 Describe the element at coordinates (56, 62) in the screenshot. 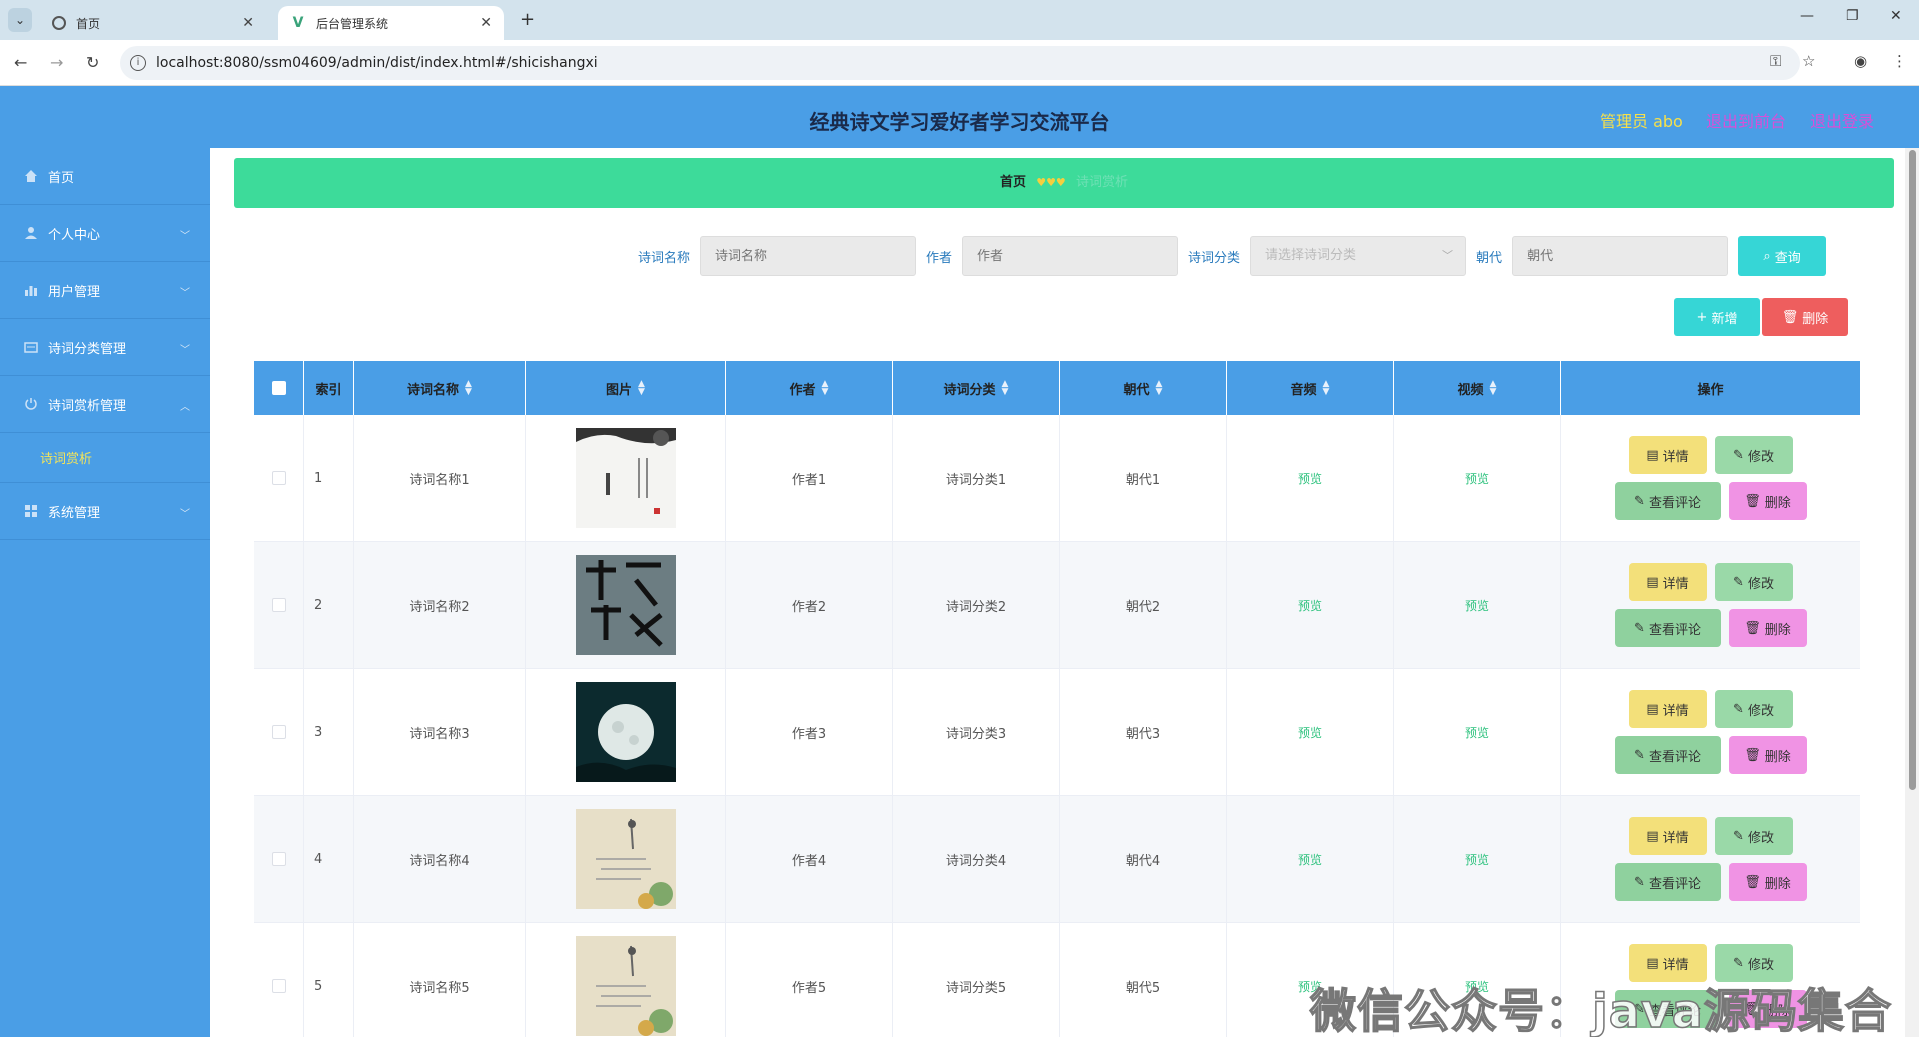

I see `forward-icon: →` at that location.